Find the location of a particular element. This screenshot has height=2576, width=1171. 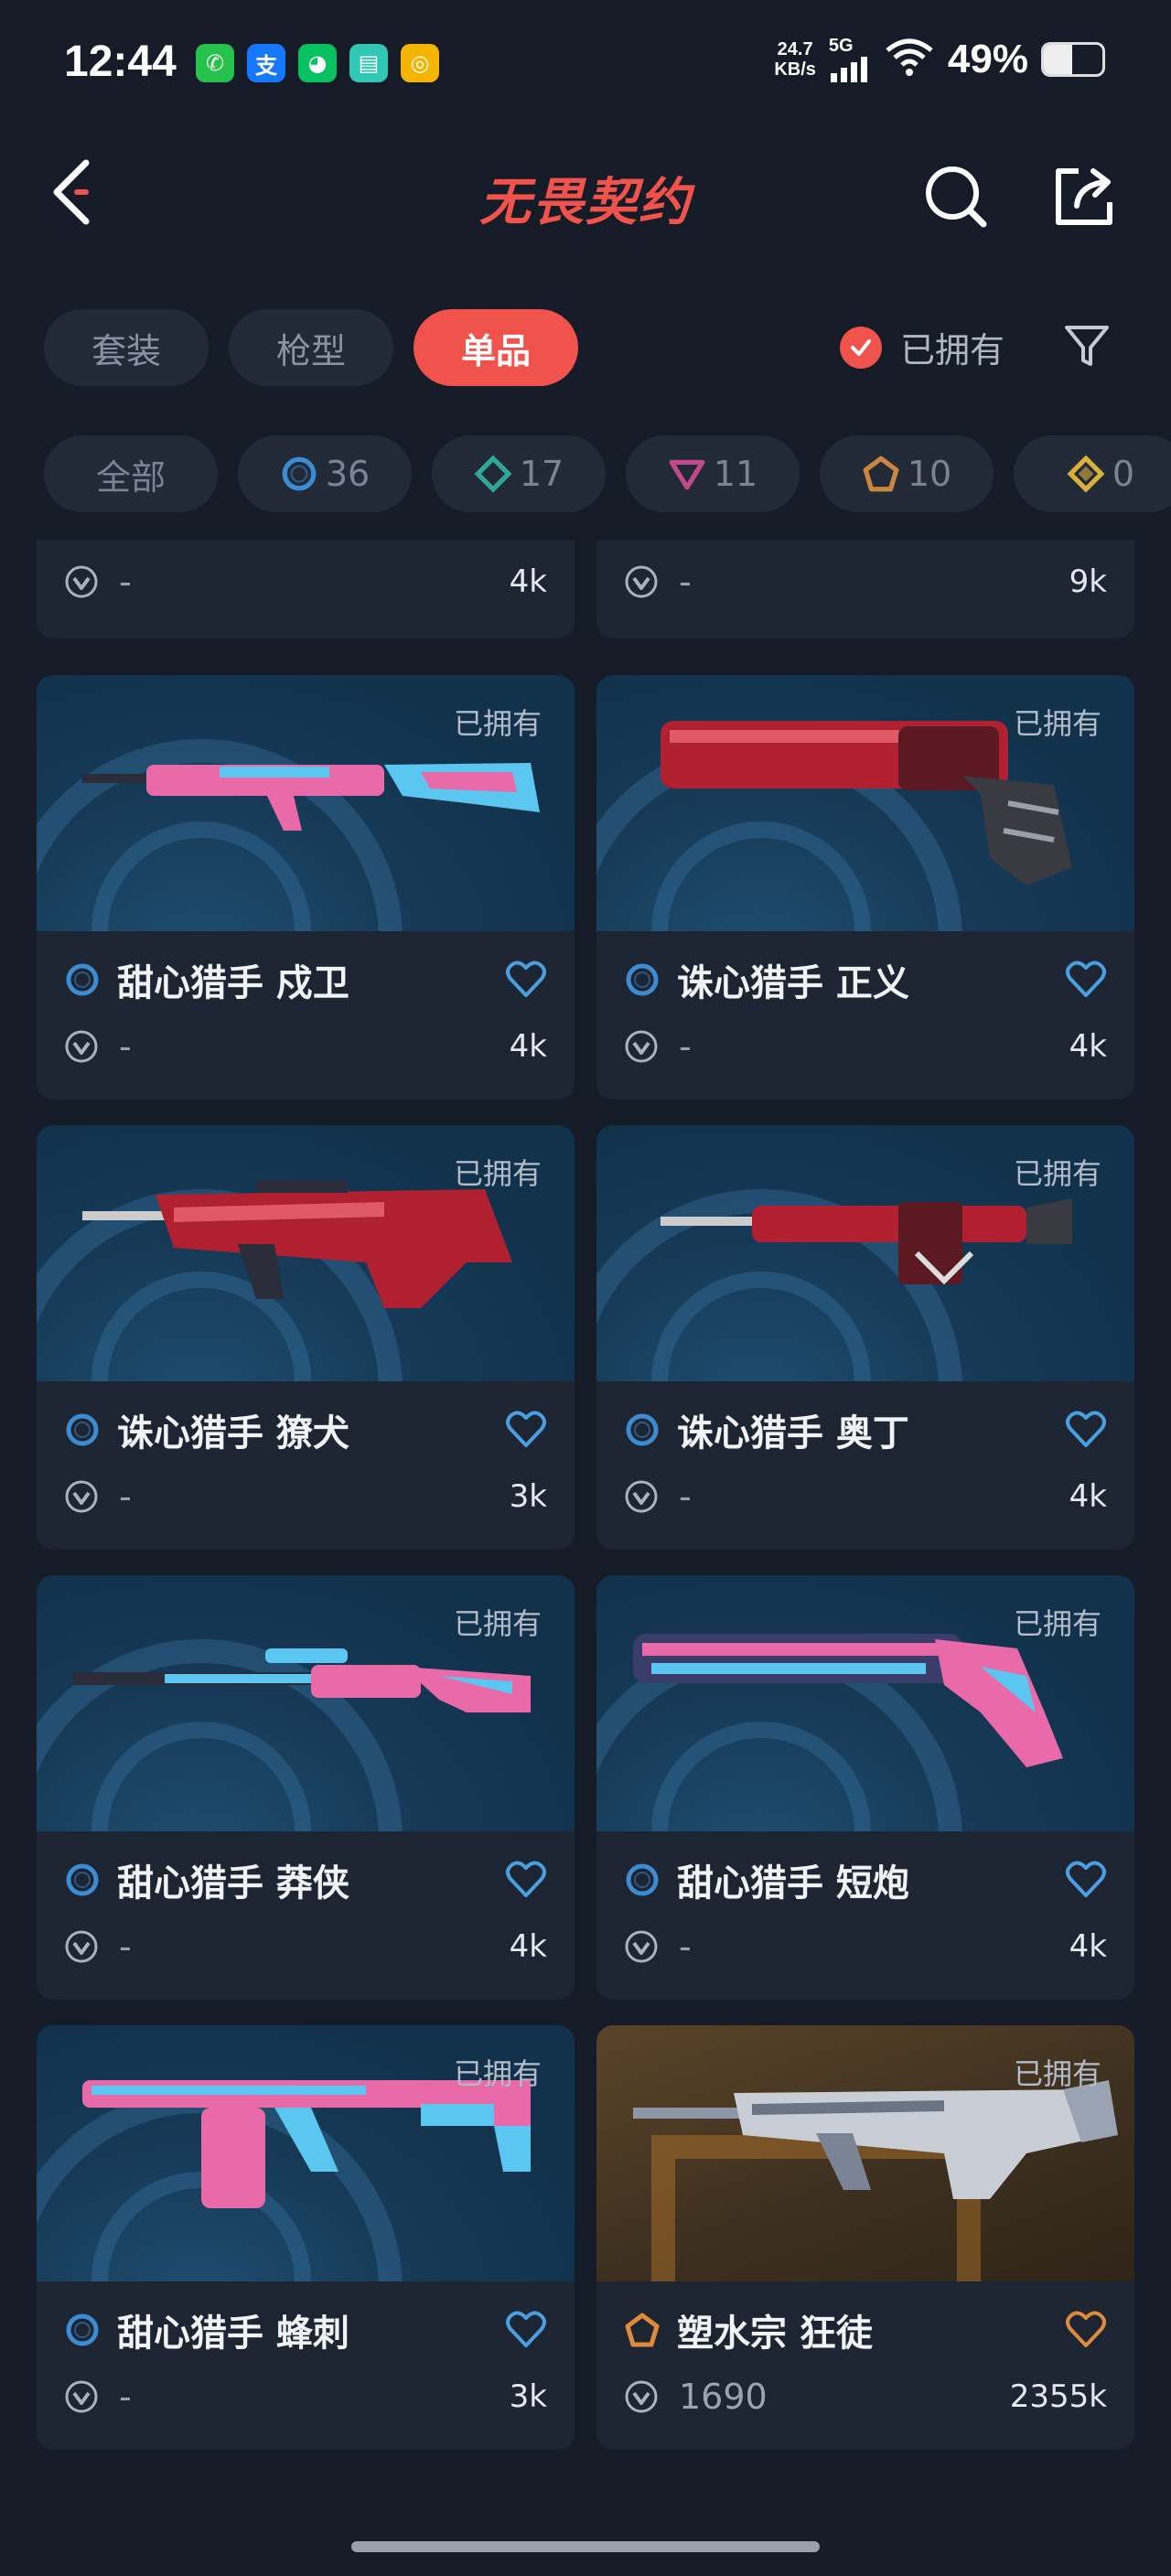

card-count: 3k is located at coordinates (528, 1496).